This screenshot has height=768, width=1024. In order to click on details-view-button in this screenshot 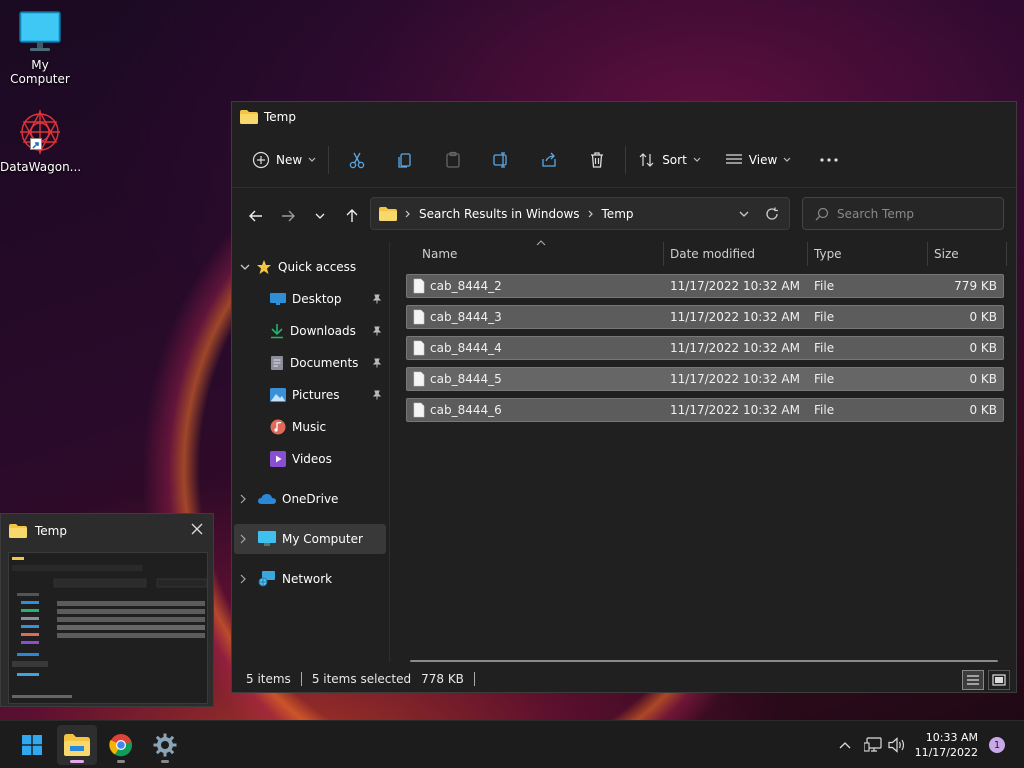, I will do `click(973, 680)`.